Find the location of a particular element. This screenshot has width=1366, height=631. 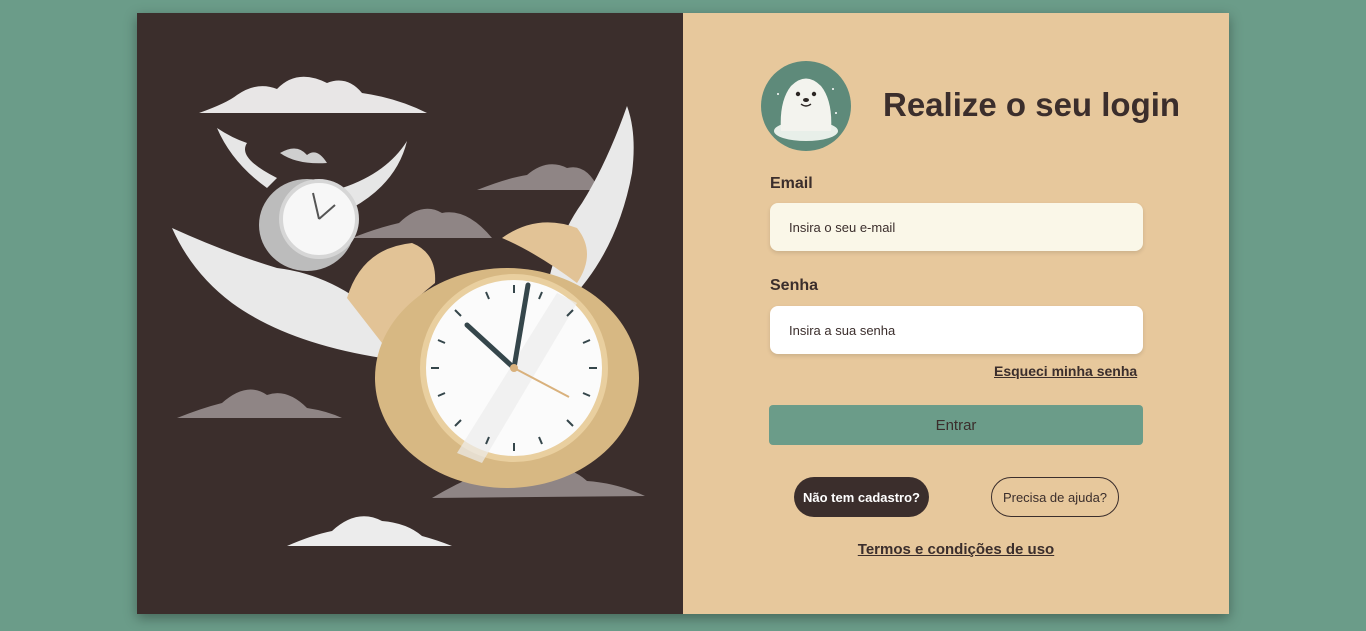

password-field is located at coordinates (956, 330).